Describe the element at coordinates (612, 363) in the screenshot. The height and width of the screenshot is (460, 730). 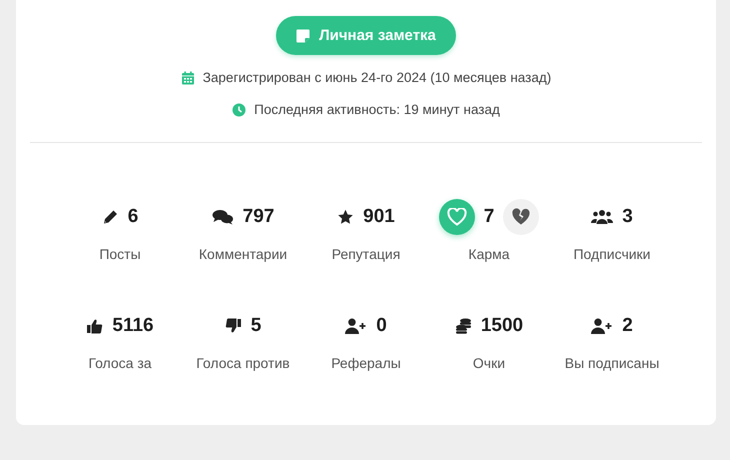
I see `stat-label: Вы подписаны` at that location.